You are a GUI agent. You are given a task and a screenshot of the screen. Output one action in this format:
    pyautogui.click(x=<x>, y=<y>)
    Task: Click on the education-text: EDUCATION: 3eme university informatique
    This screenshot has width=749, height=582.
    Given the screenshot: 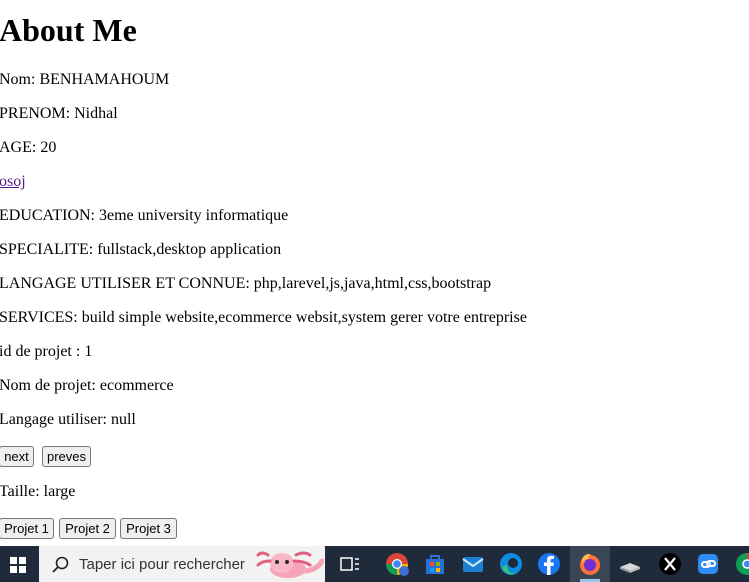 What is the action you would take?
    pyautogui.click(x=144, y=215)
    